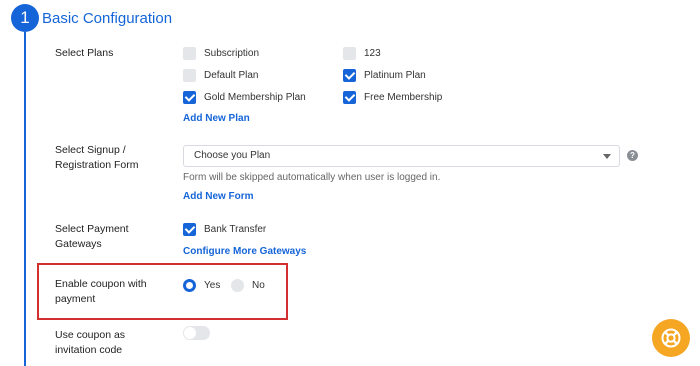 The height and width of the screenshot is (366, 700). Describe the element at coordinates (212, 285) in the screenshot. I see `coupon-radio-yes-label: Yes` at that location.